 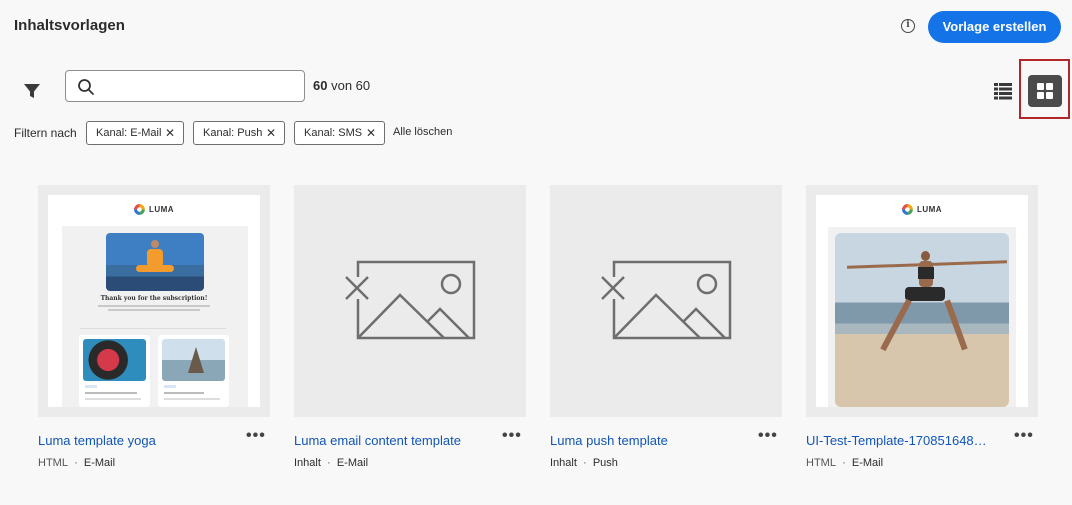 I want to click on filter-chip-sms: Kanal: SMS ✕, so click(x=339, y=133).